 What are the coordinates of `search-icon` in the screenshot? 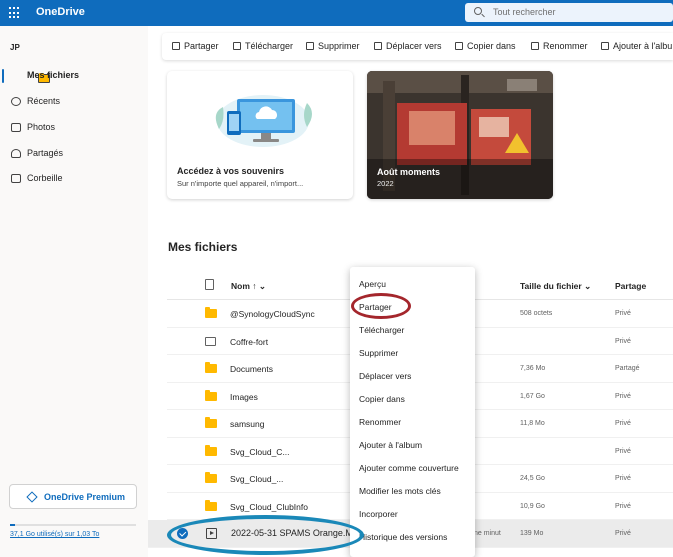 It's located at (478, 11).